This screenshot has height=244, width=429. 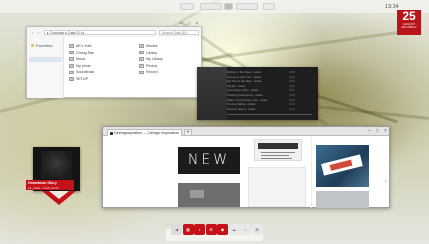 I want to click on settings-icon: ⚙, so click(x=211, y=229).